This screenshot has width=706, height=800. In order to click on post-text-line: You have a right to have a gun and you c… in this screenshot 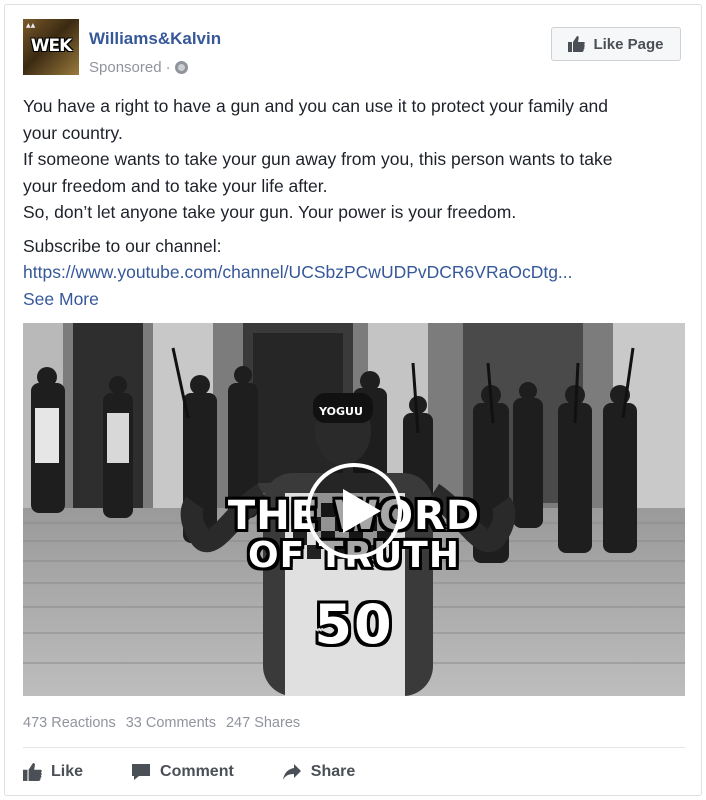, I will do `click(316, 106)`.